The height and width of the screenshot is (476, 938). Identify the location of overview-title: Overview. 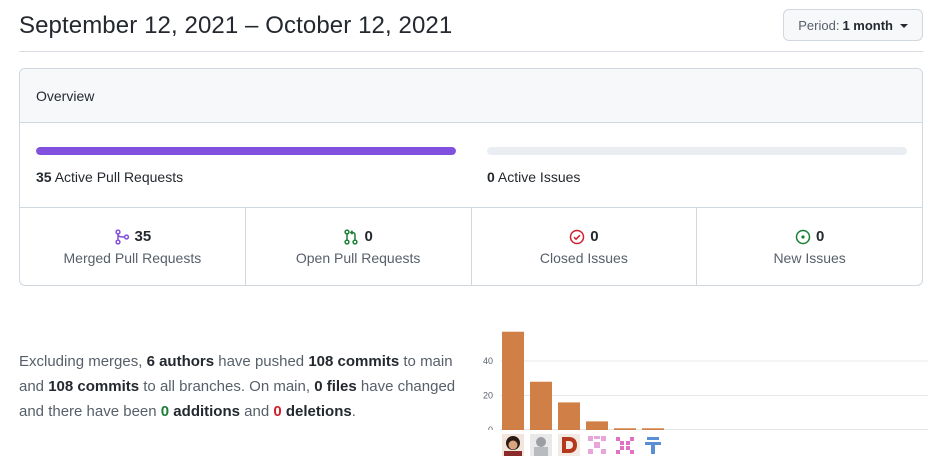
(65, 95).